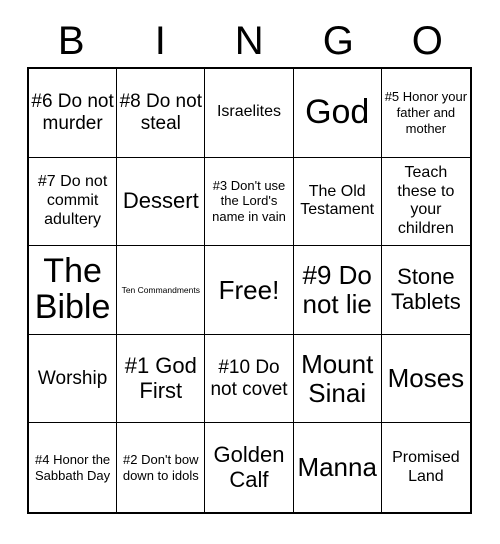  Describe the element at coordinates (427, 40) in the screenshot. I see `header-letter-o: O` at that location.